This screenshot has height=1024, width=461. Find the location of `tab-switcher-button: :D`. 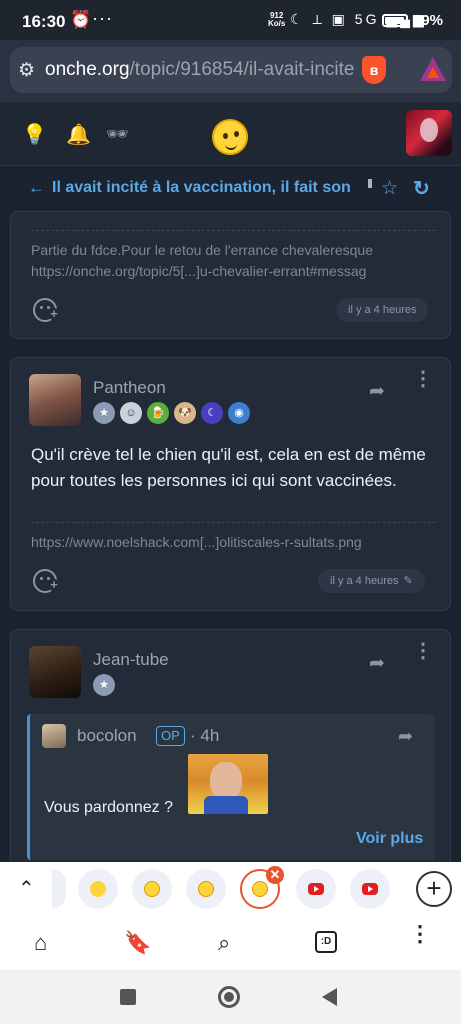

tab-switcher-button: :D is located at coordinates (326, 942).